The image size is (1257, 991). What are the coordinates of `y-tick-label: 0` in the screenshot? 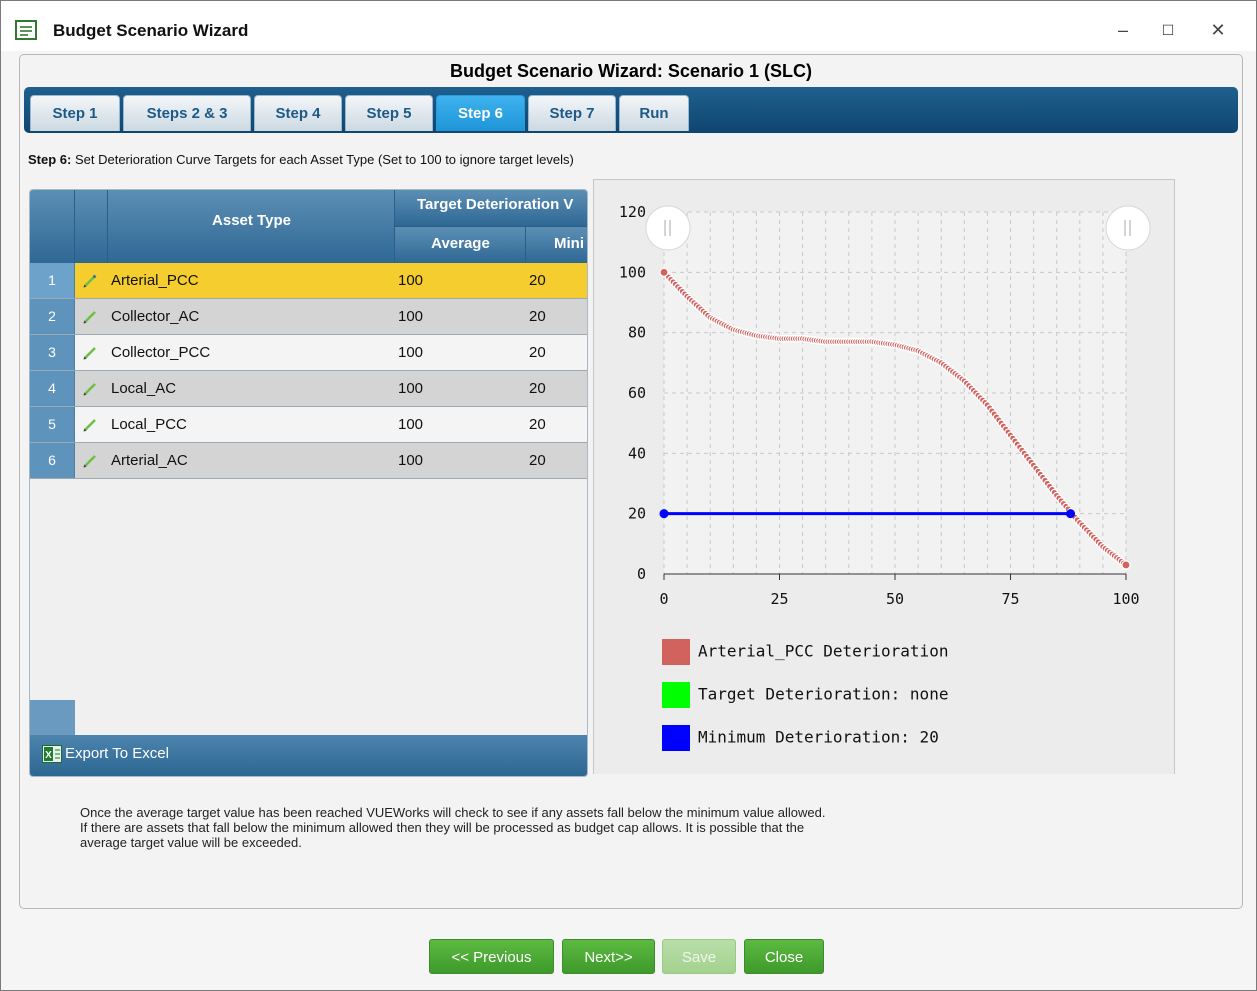 It's located at (641, 574).